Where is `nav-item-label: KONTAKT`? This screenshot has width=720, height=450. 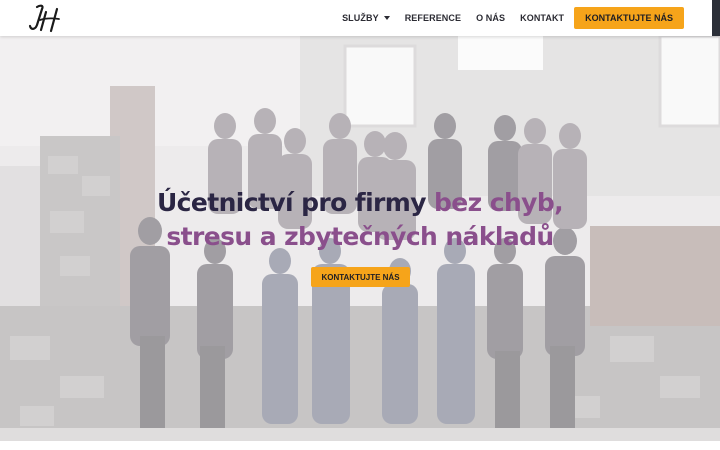 nav-item-label: KONTAKT is located at coordinates (542, 18).